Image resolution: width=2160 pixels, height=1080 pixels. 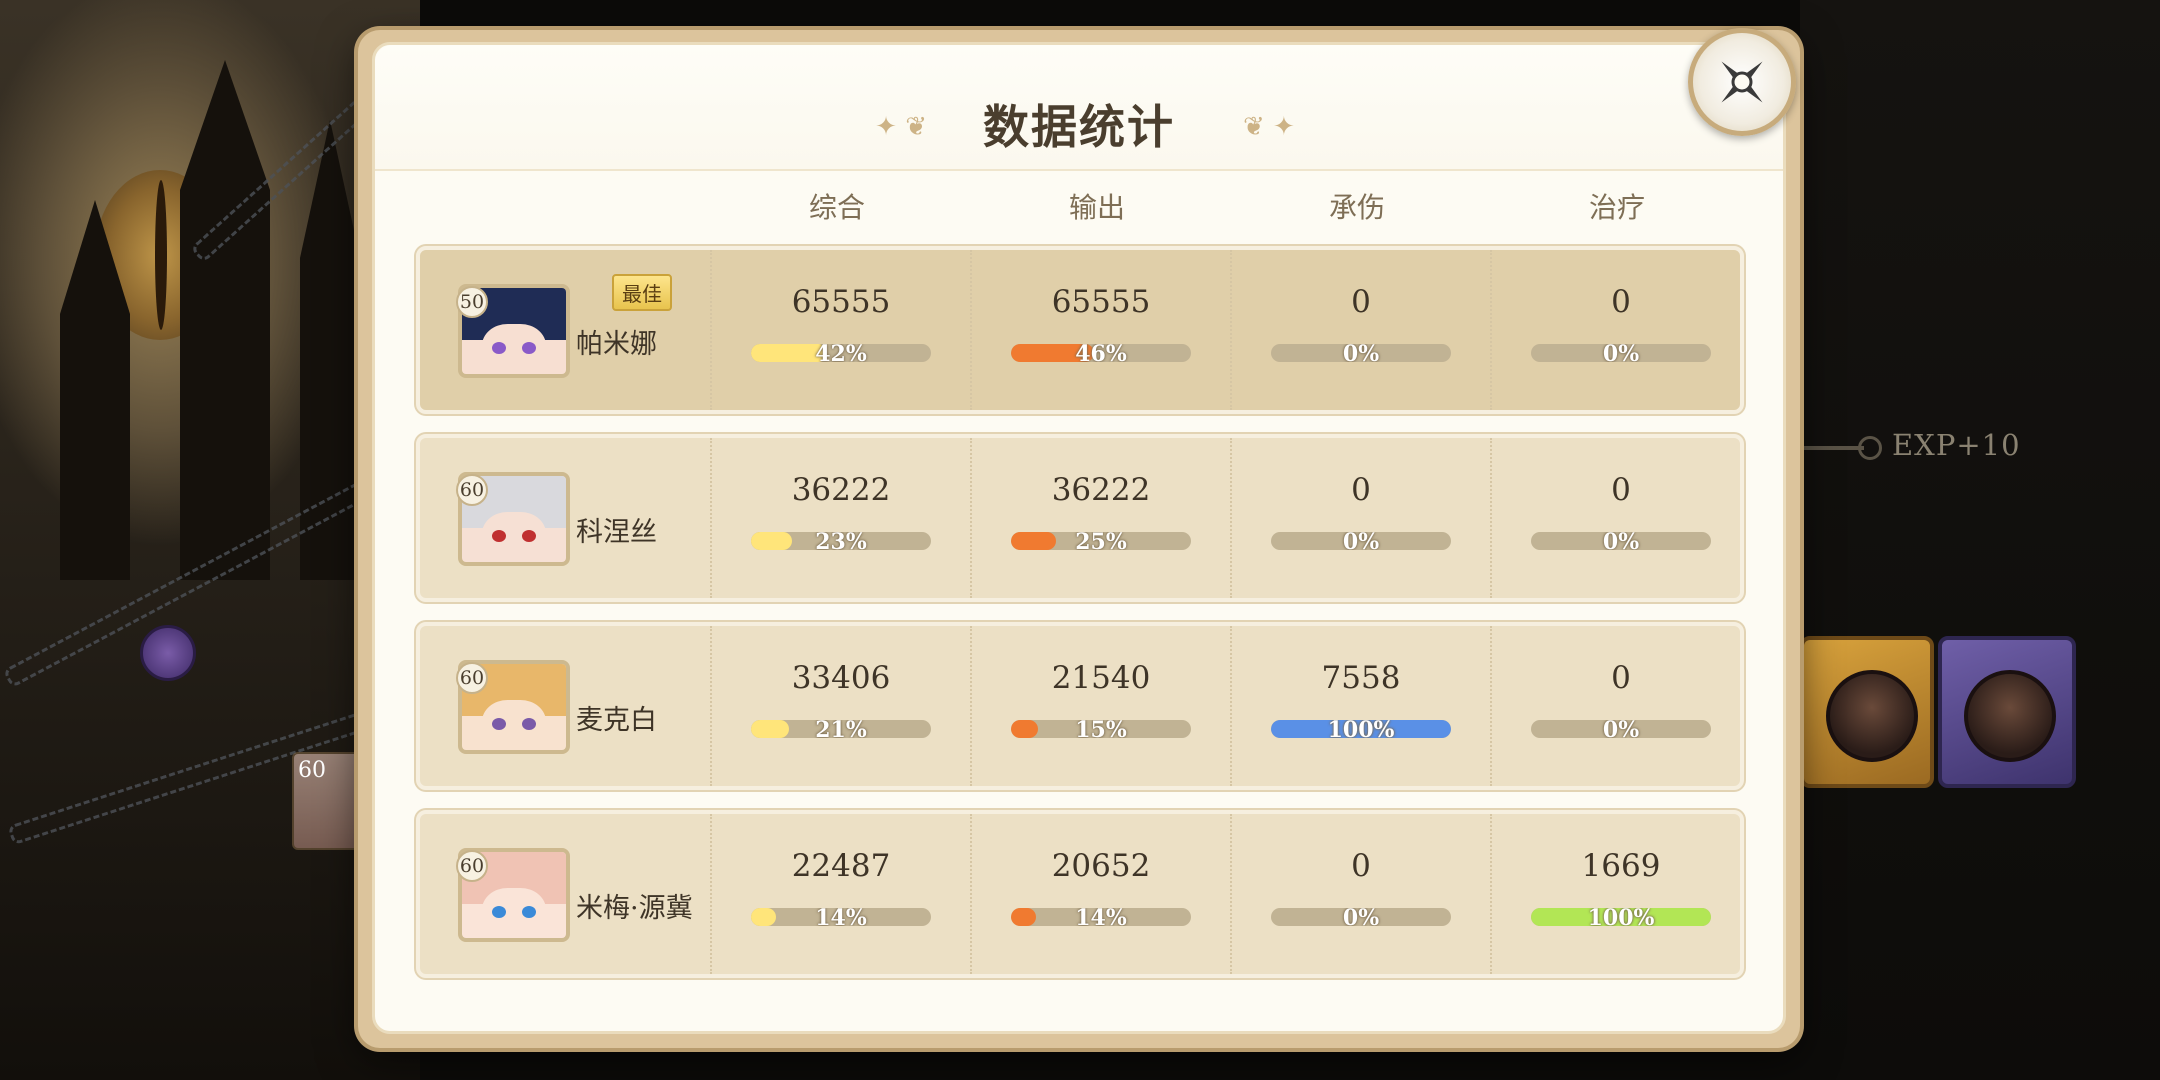 What do you see at coordinates (1080, 330) in the screenshot?
I see `stats-row: 50 帕米娜 最佳 65555 42% 65555 46% 0 0% 0 0%` at bounding box center [1080, 330].